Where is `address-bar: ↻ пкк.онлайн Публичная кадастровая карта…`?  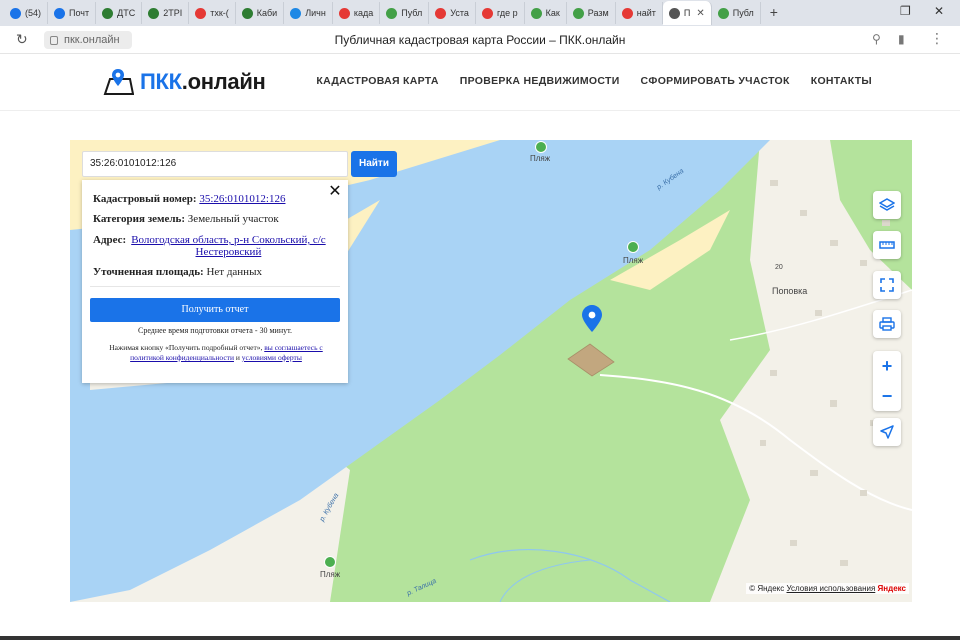
address-bar: ↻ пкк.онлайн Публичная кадастровая карта… is located at coordinates (480, 40).